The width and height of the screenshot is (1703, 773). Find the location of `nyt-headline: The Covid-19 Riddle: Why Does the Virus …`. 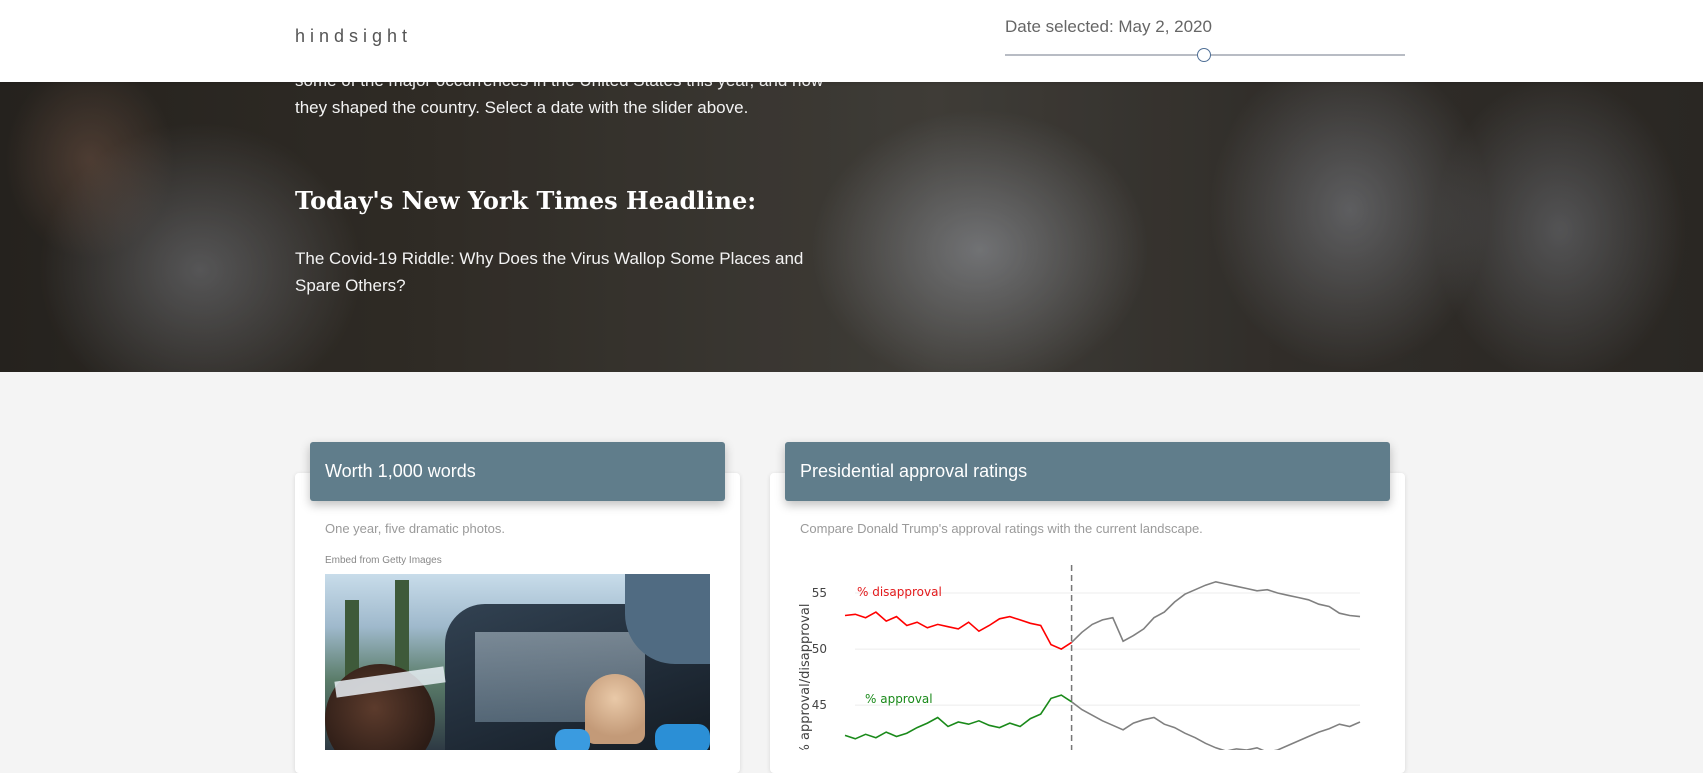

nyt-headline: The Covid-19 Riddle: Why Does the Virus … is located at coordinates (549, 272).